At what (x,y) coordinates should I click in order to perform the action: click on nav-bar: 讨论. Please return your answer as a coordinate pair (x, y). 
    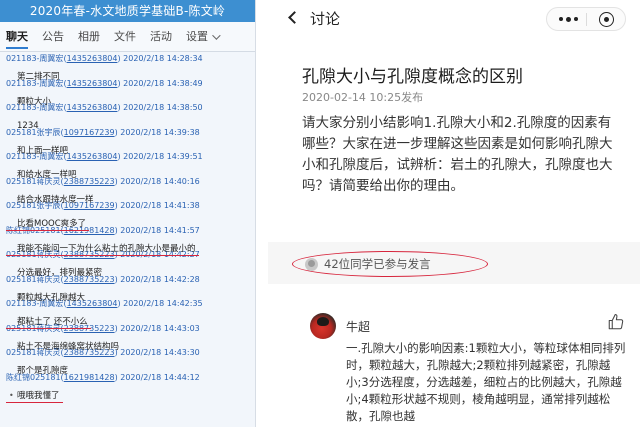
    Looking at the image, I should click on (454, 17).